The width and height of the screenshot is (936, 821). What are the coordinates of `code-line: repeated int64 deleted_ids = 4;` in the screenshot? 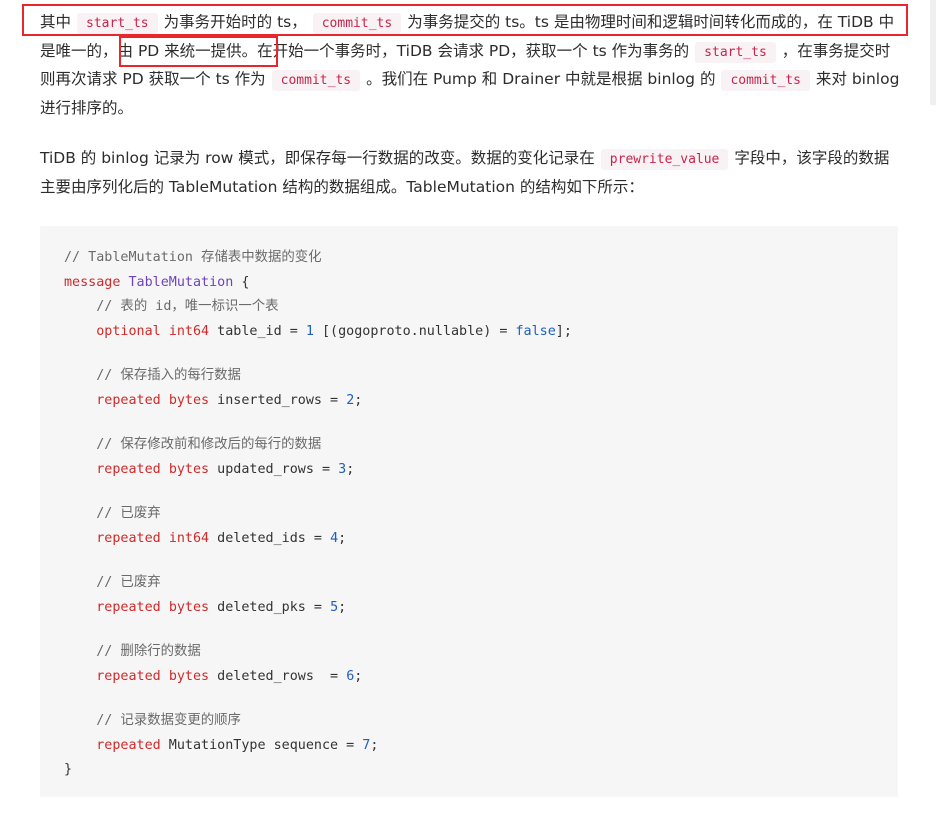 It's located at (469, 539).